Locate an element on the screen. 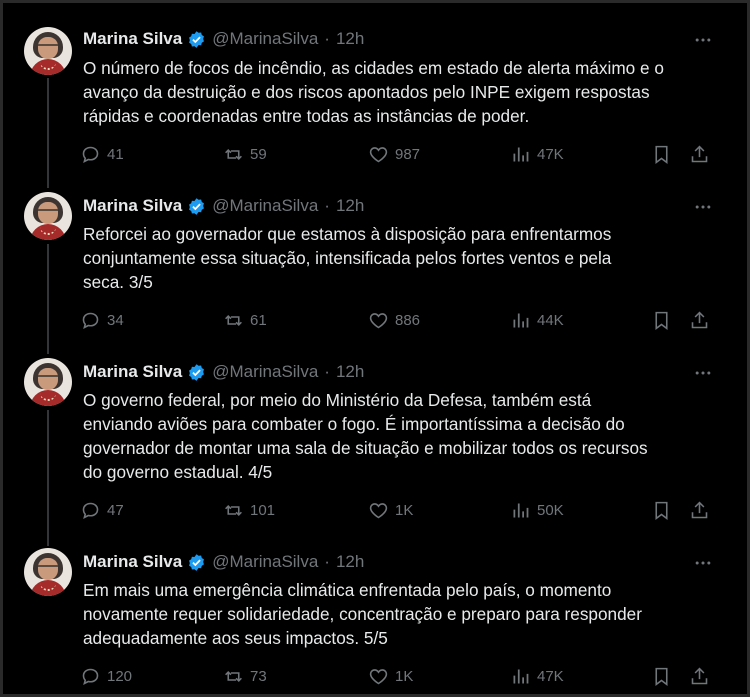 The image size is (750, 697). reply-button: 47 is located at coordinates (102, 510).